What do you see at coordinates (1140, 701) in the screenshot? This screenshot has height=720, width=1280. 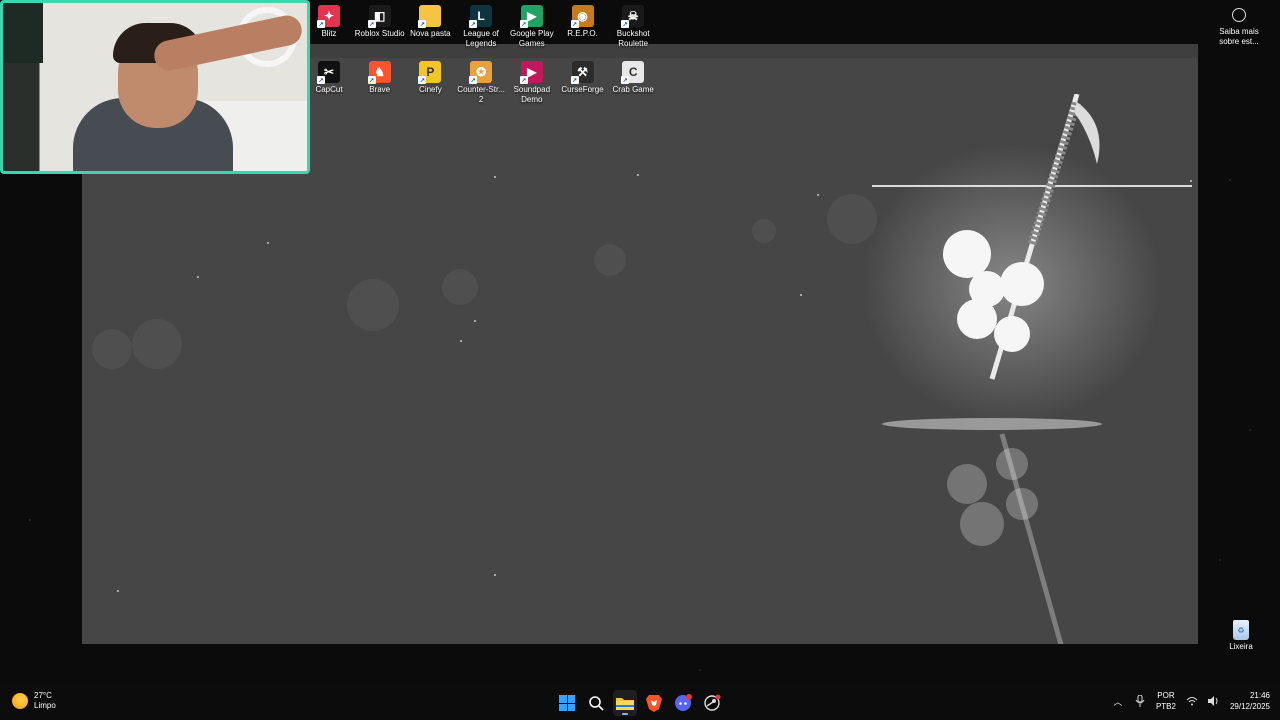 I see `microphone-icon` at bounding box center [1140, 701].